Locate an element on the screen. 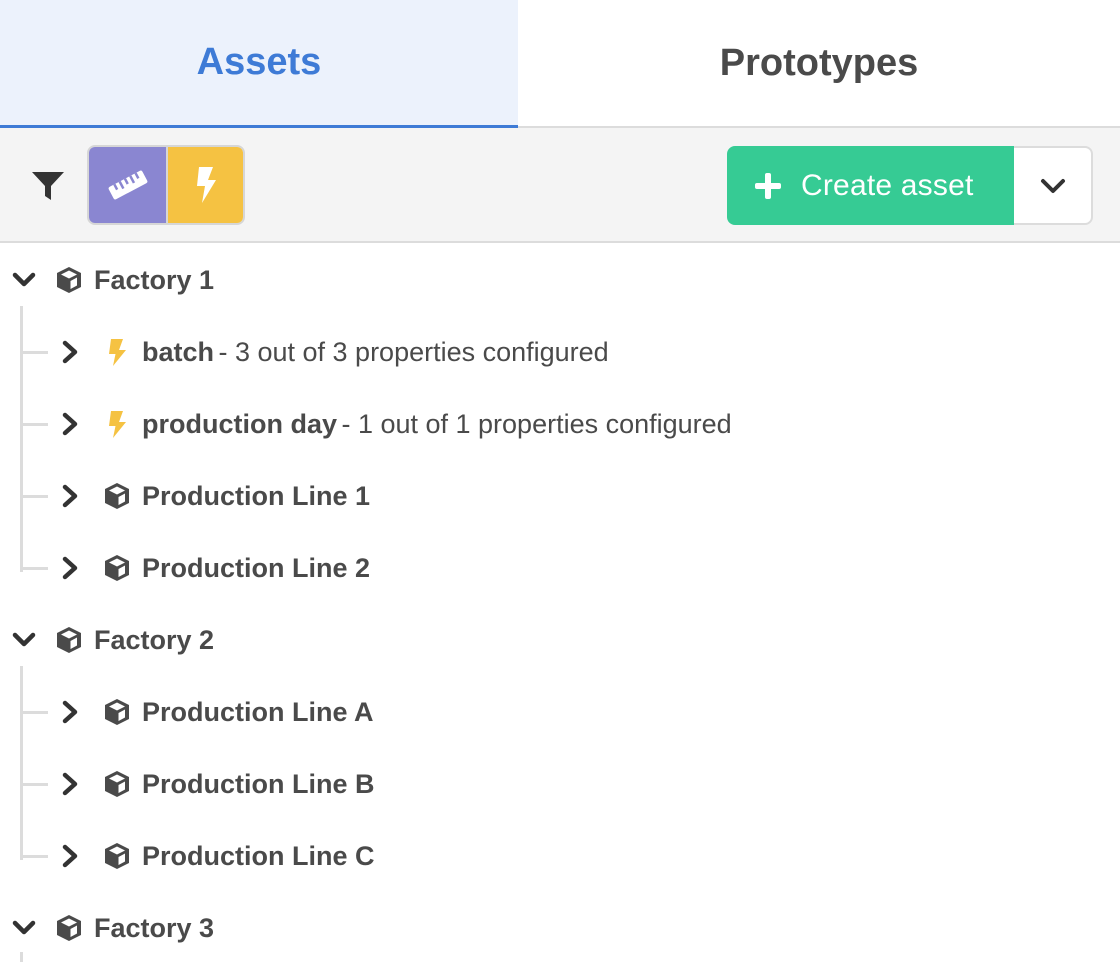  filter-icon is located at coordinates (48, 186).